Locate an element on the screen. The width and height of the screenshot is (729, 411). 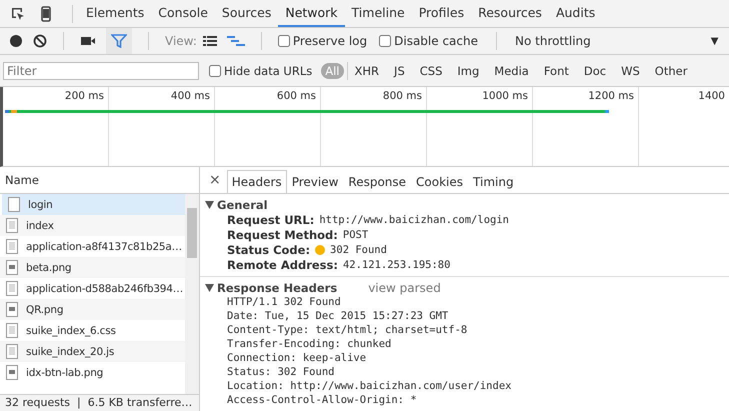
request-row: index is located at coordinates (92, 225).